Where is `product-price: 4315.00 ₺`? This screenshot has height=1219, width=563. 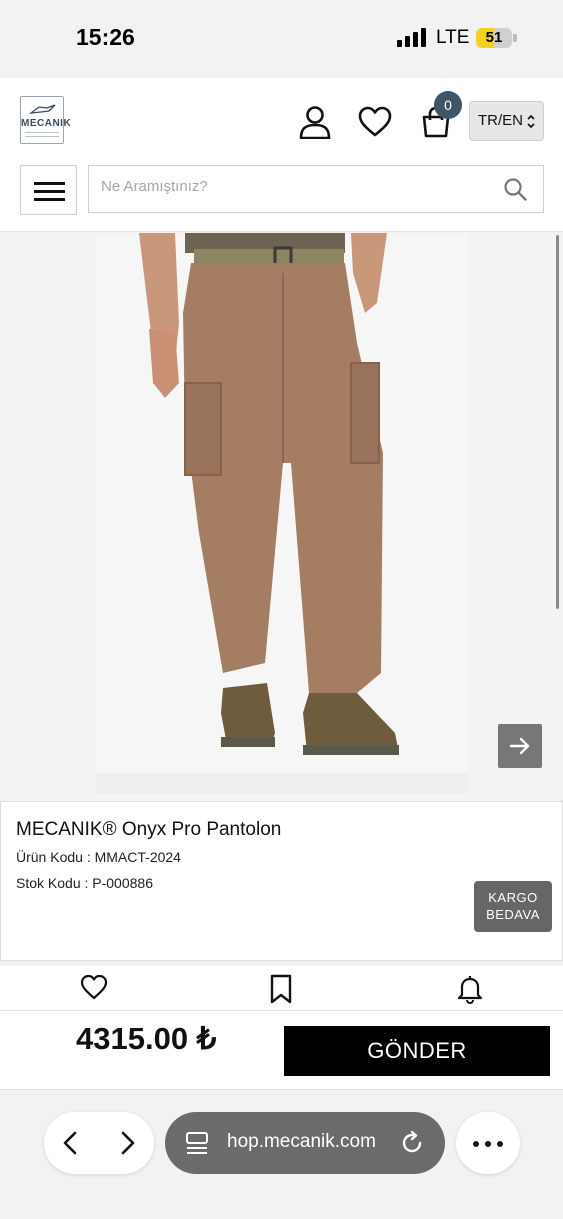 product-price: 4315.00 ₺ is located at coordinates (146, 1038).